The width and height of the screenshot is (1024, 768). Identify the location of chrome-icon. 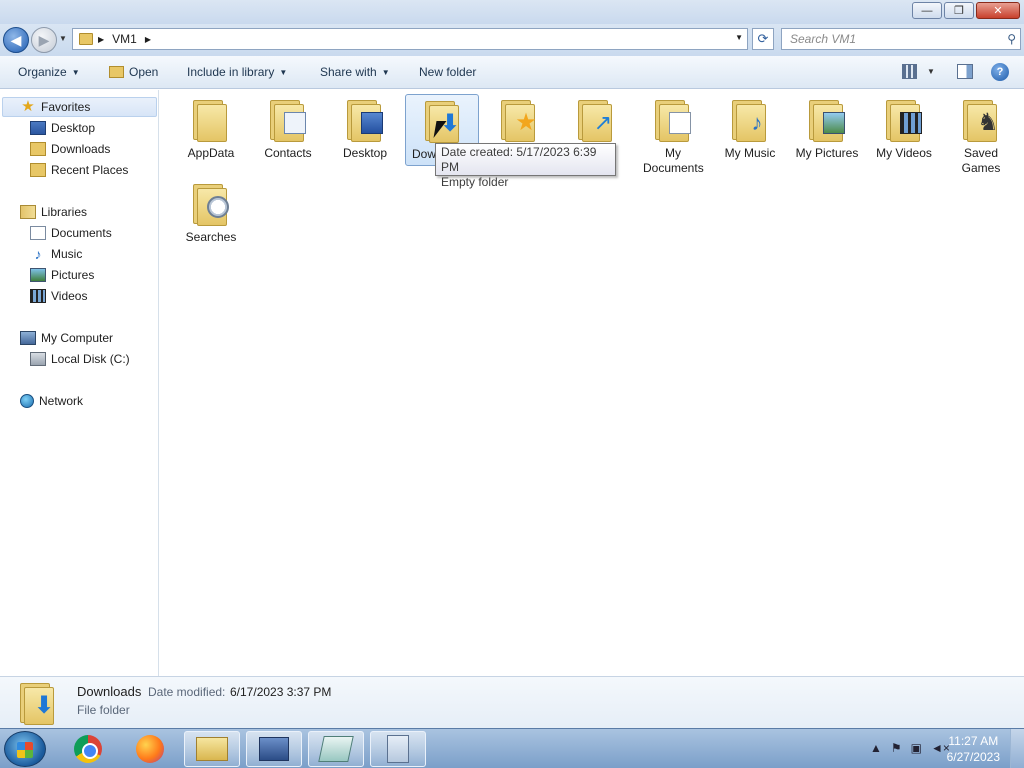
(88, 749).